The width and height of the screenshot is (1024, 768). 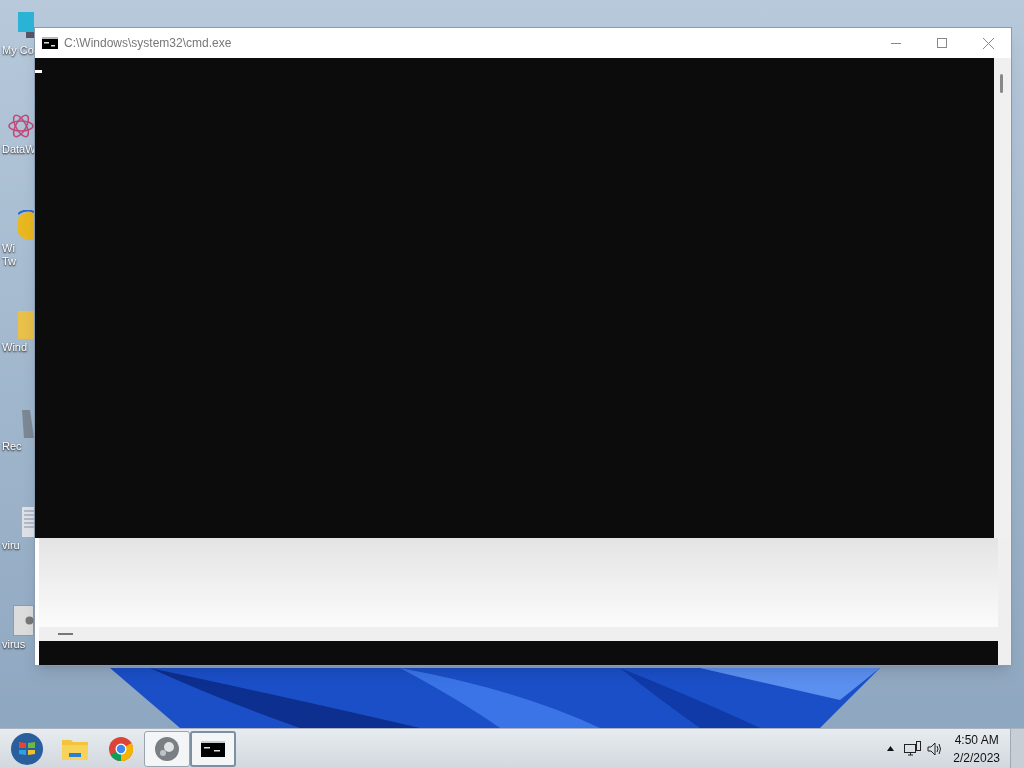 What do you see at coordinates (913, 748) in the screenshot?
I see `network-icon` at bounding box center [913, 748].